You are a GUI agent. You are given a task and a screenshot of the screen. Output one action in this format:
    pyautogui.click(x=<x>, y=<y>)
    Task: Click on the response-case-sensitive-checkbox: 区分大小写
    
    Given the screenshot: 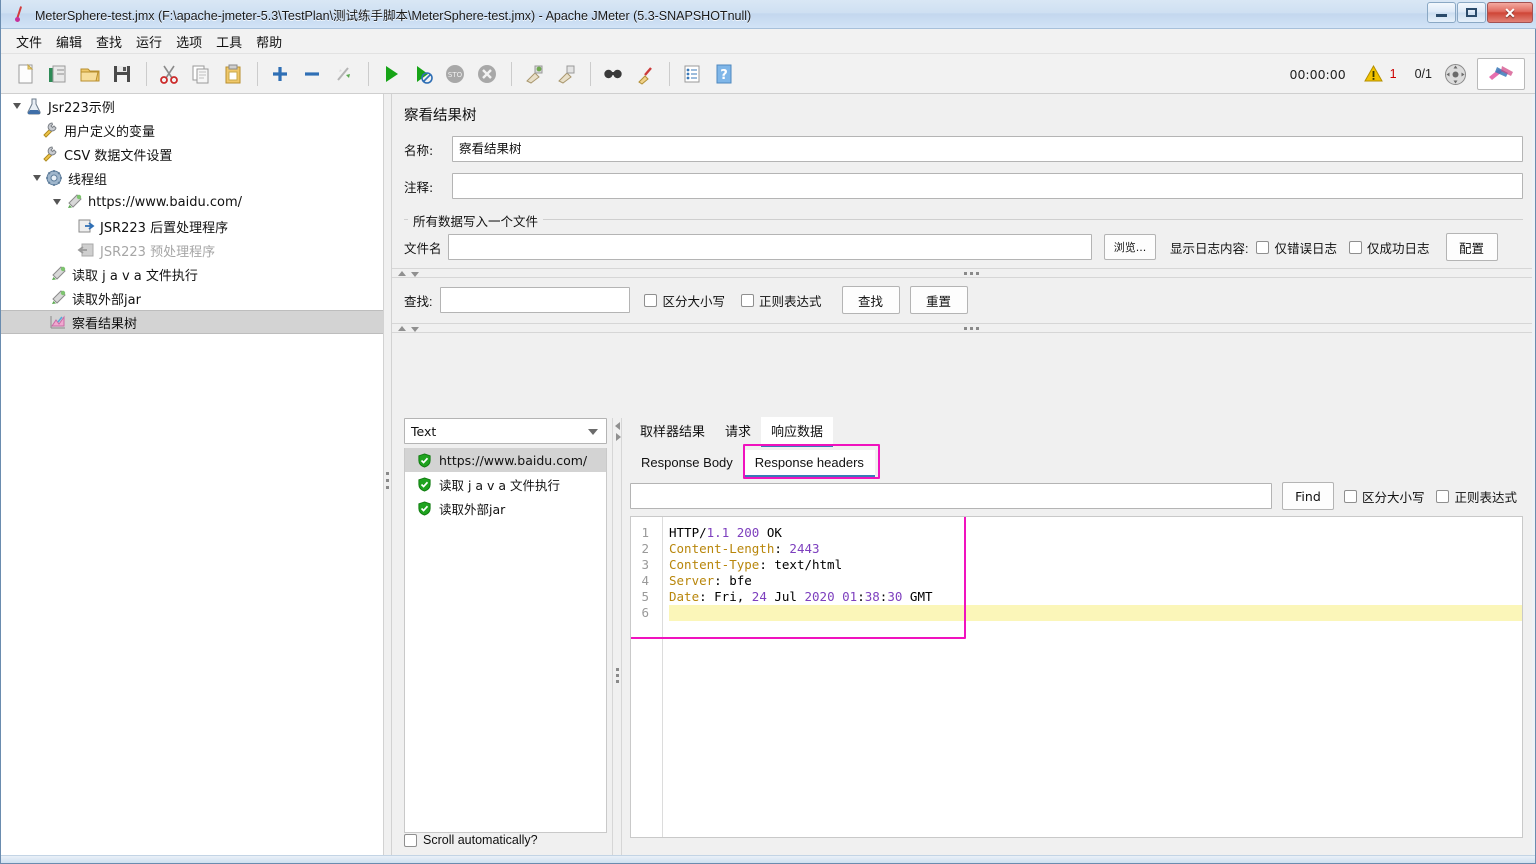 What is the action you would take?
    pyautogui.click(x=1383, y=496)
    